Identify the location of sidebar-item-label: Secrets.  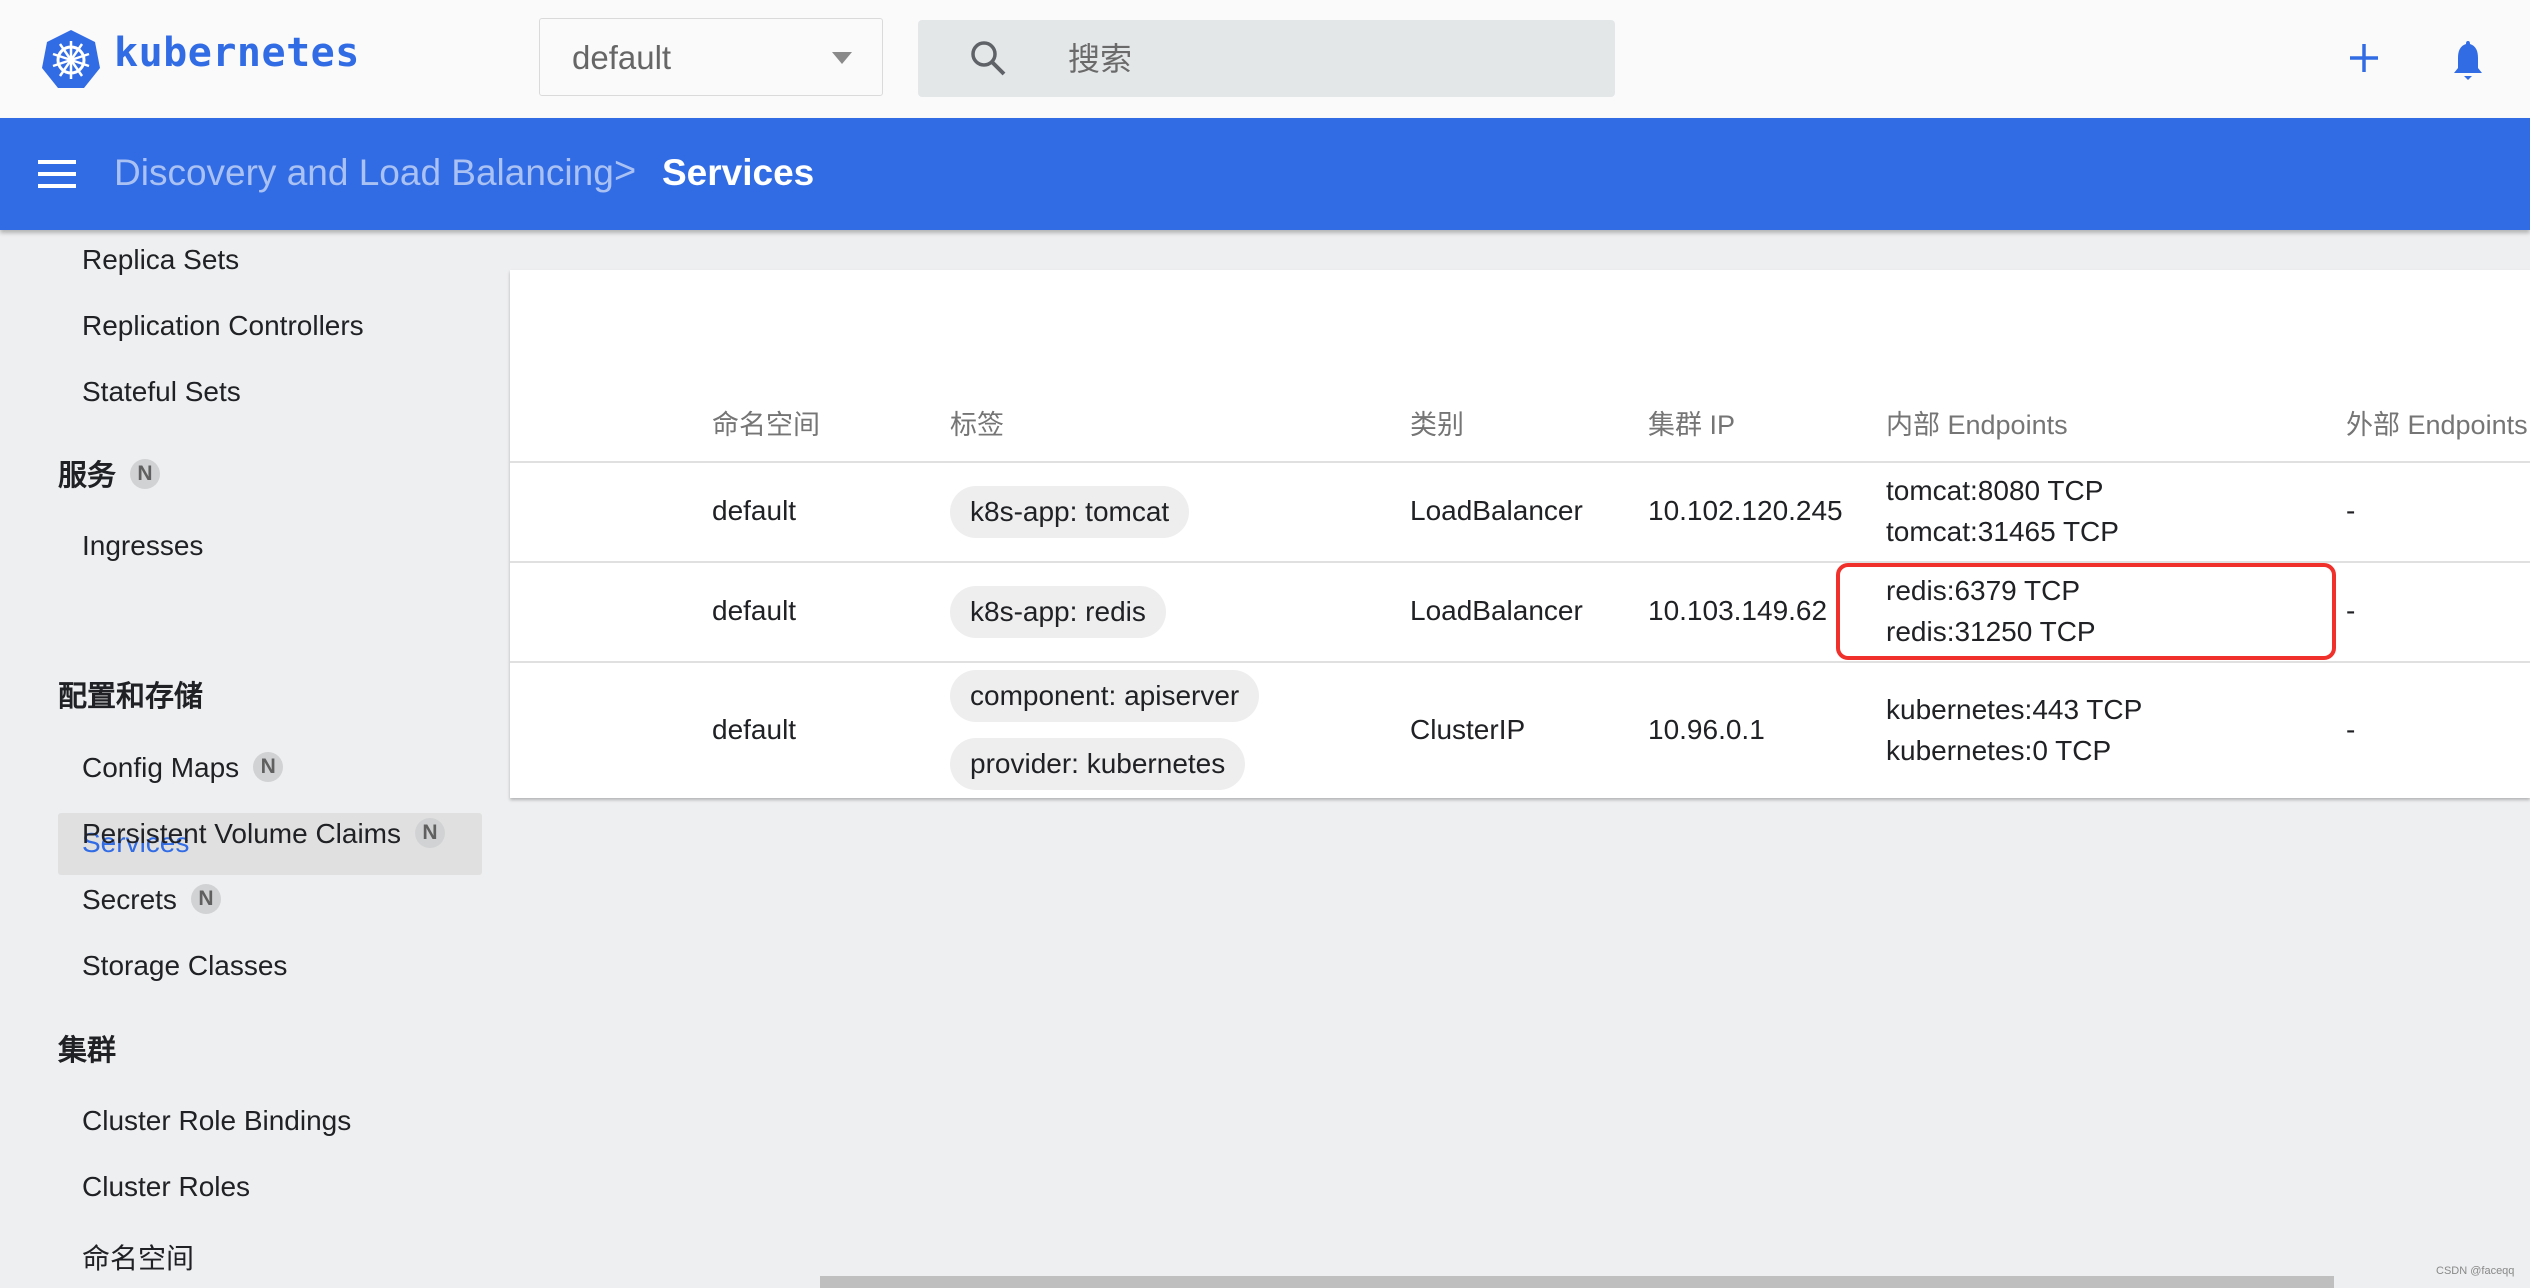
(129, 899).